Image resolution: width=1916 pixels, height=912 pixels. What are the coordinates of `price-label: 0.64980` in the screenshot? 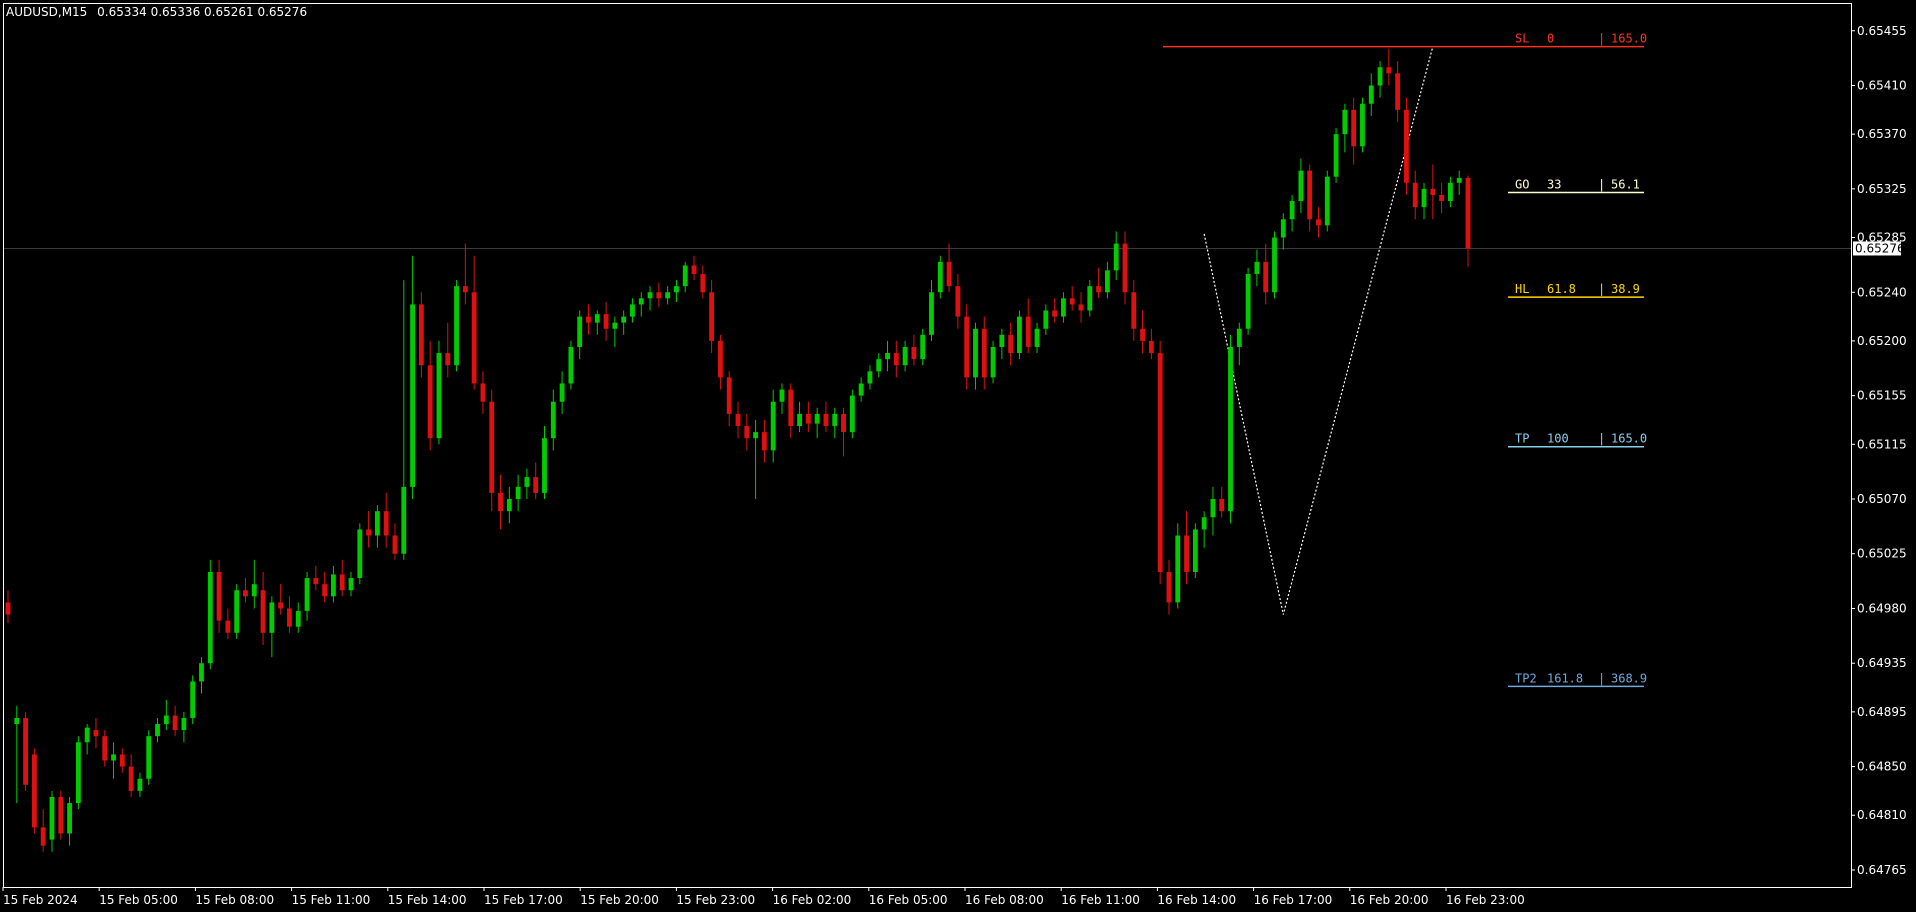 It's located at (1882, 608).